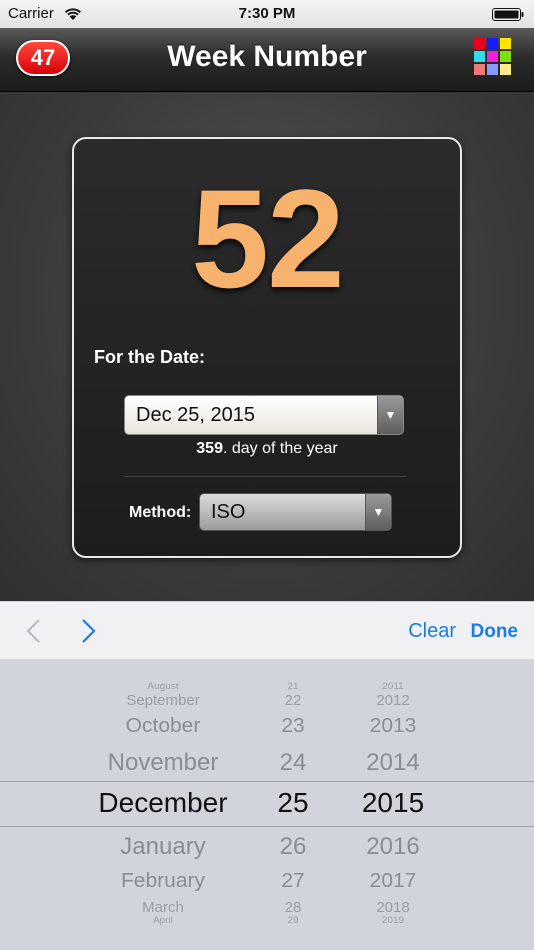 The image size is (534, 950). I want to click on picker-toolbar: Clear Done, so click(267, 630).